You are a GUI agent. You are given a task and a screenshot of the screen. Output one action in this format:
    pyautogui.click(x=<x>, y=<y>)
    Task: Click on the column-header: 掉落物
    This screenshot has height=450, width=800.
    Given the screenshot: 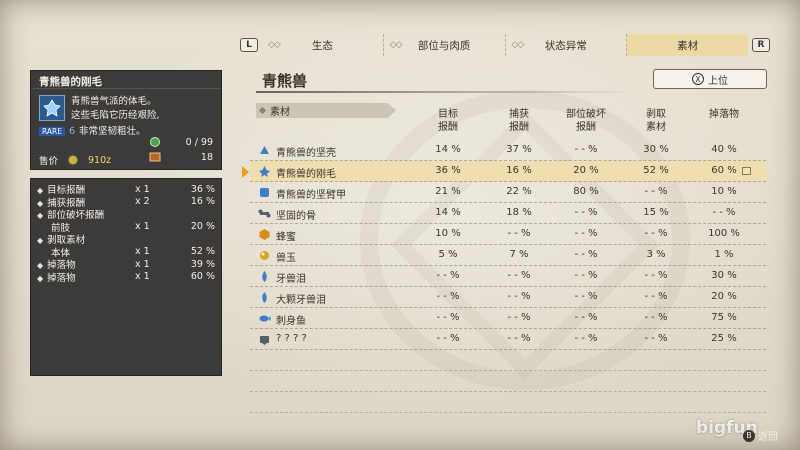 What is the action you would take?
    pyautogui.click(x=724, y=114)
    